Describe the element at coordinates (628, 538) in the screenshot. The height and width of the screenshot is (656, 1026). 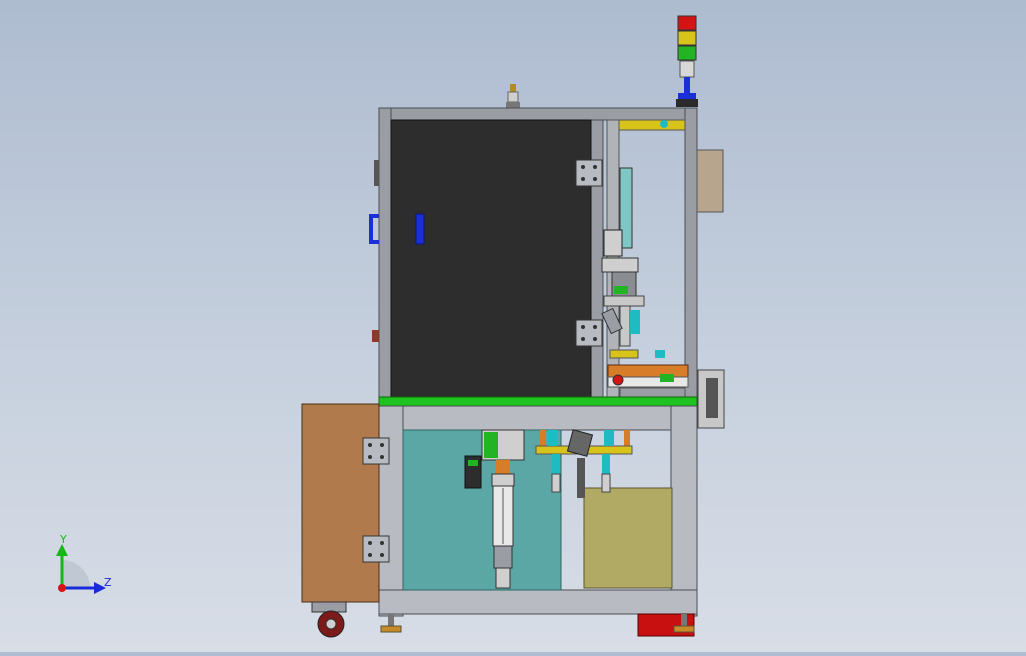
I see `olive-box` at that location.